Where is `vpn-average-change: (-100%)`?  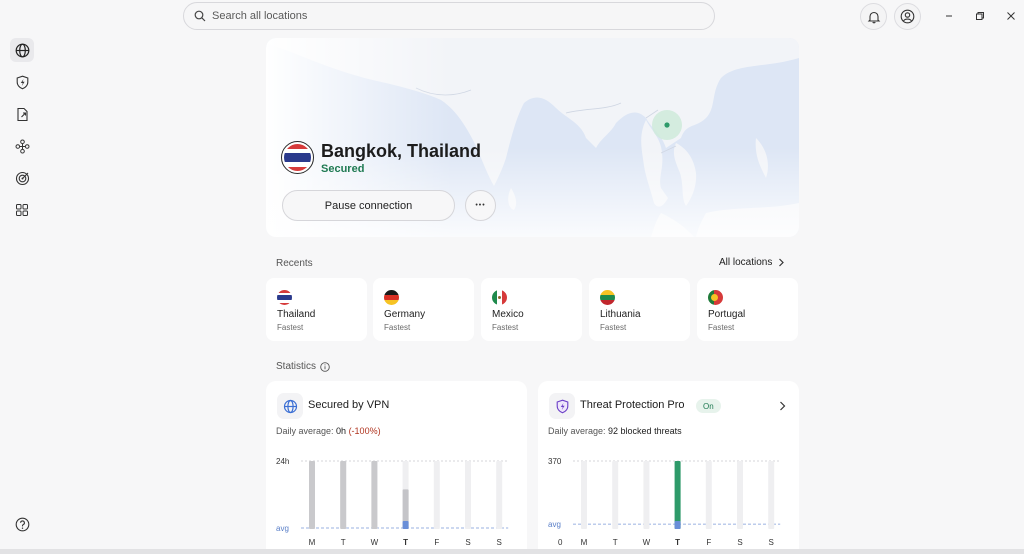
vpn-average-change: (-100%) is located at coordinates (364, 431).